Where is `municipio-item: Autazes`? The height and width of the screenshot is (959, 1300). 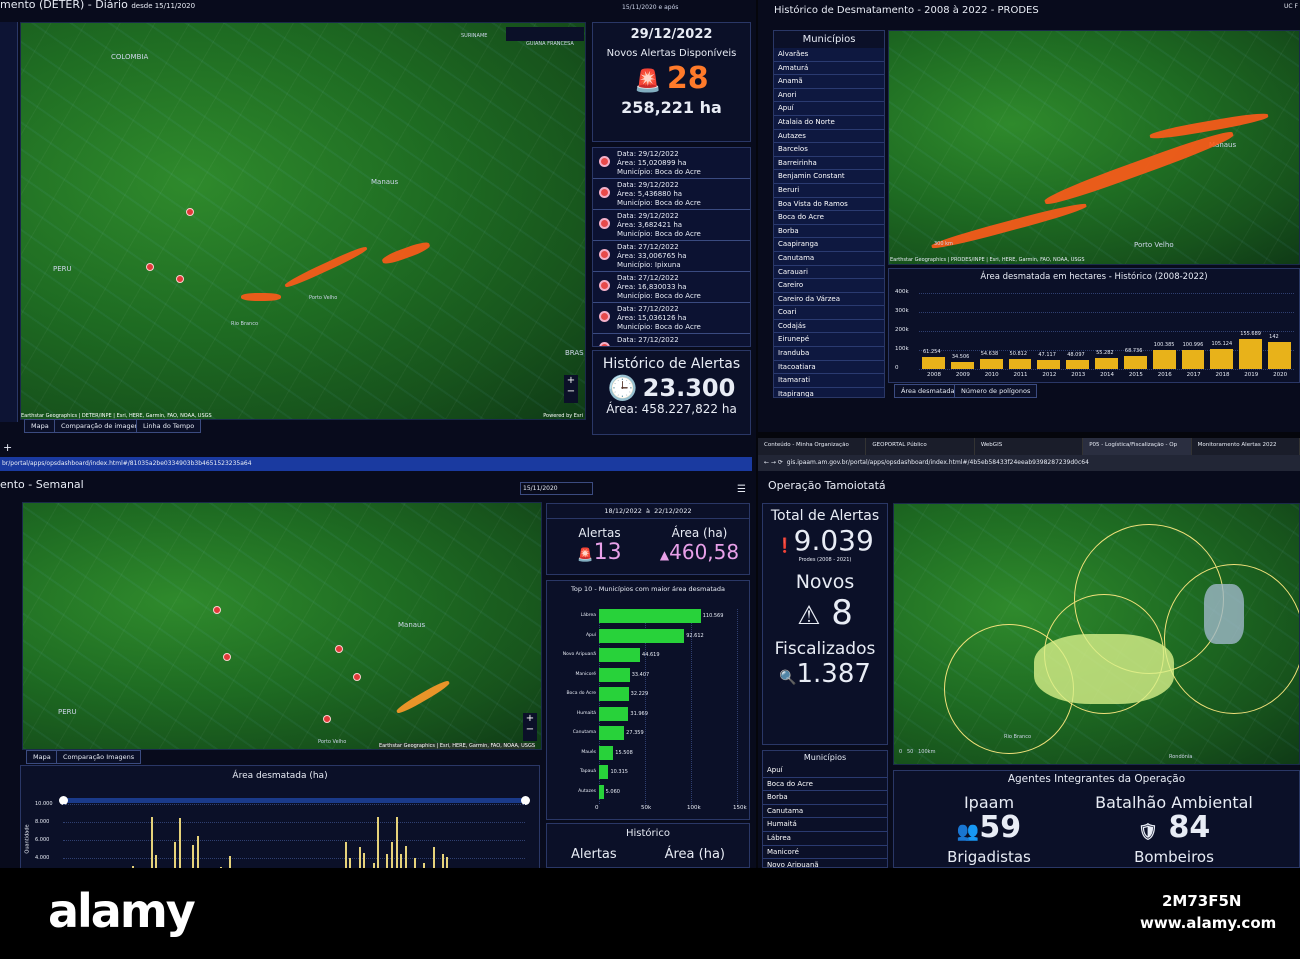
municipio-item: Autazes is located at coordinates (829, 136).